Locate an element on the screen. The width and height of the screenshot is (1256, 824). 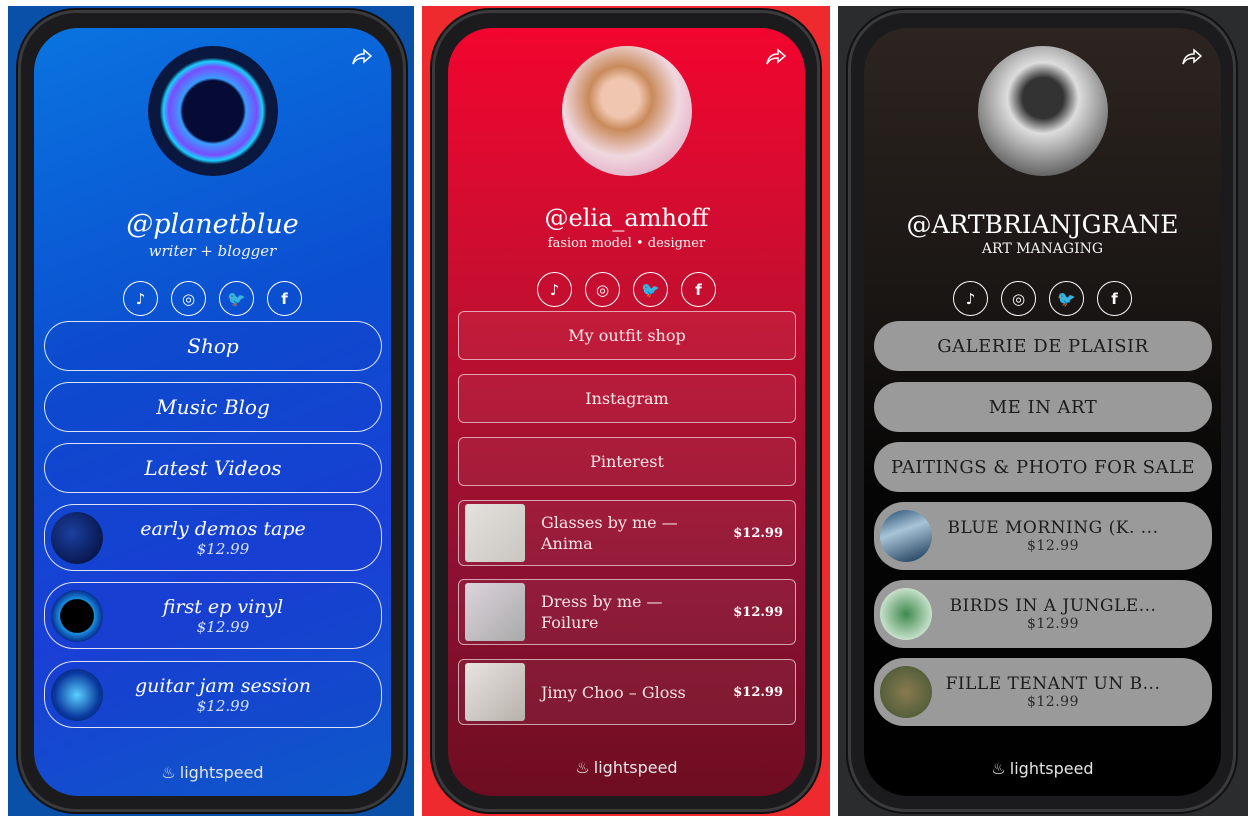
product-info: BIRDS IN A JUNGLE... $12.99 is located at coordinates (1053, 614).